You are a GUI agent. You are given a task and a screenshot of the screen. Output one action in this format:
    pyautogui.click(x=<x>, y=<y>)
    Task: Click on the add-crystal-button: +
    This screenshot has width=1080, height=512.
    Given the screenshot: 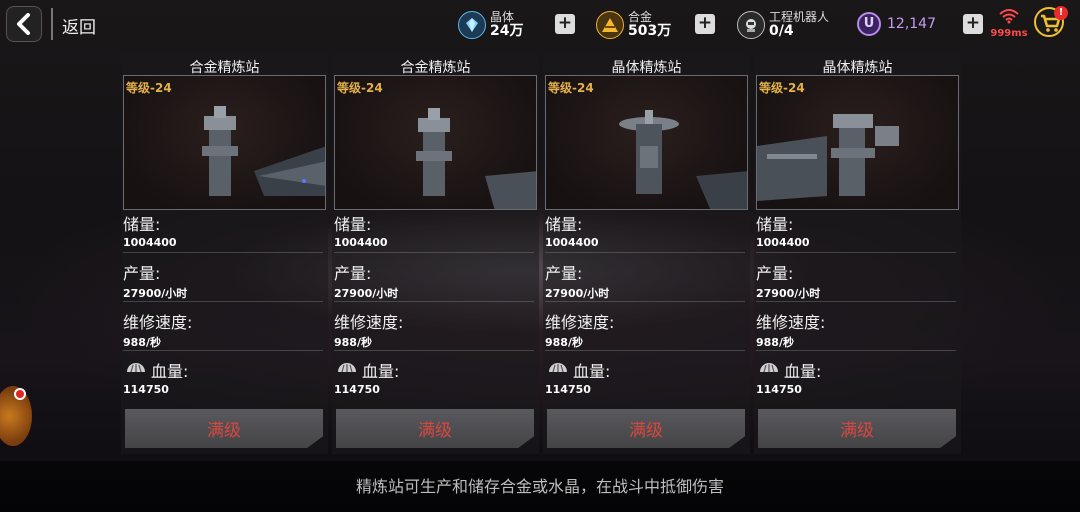 What is the action you would take?
    pyautogui.click(x=565, y=24)
    